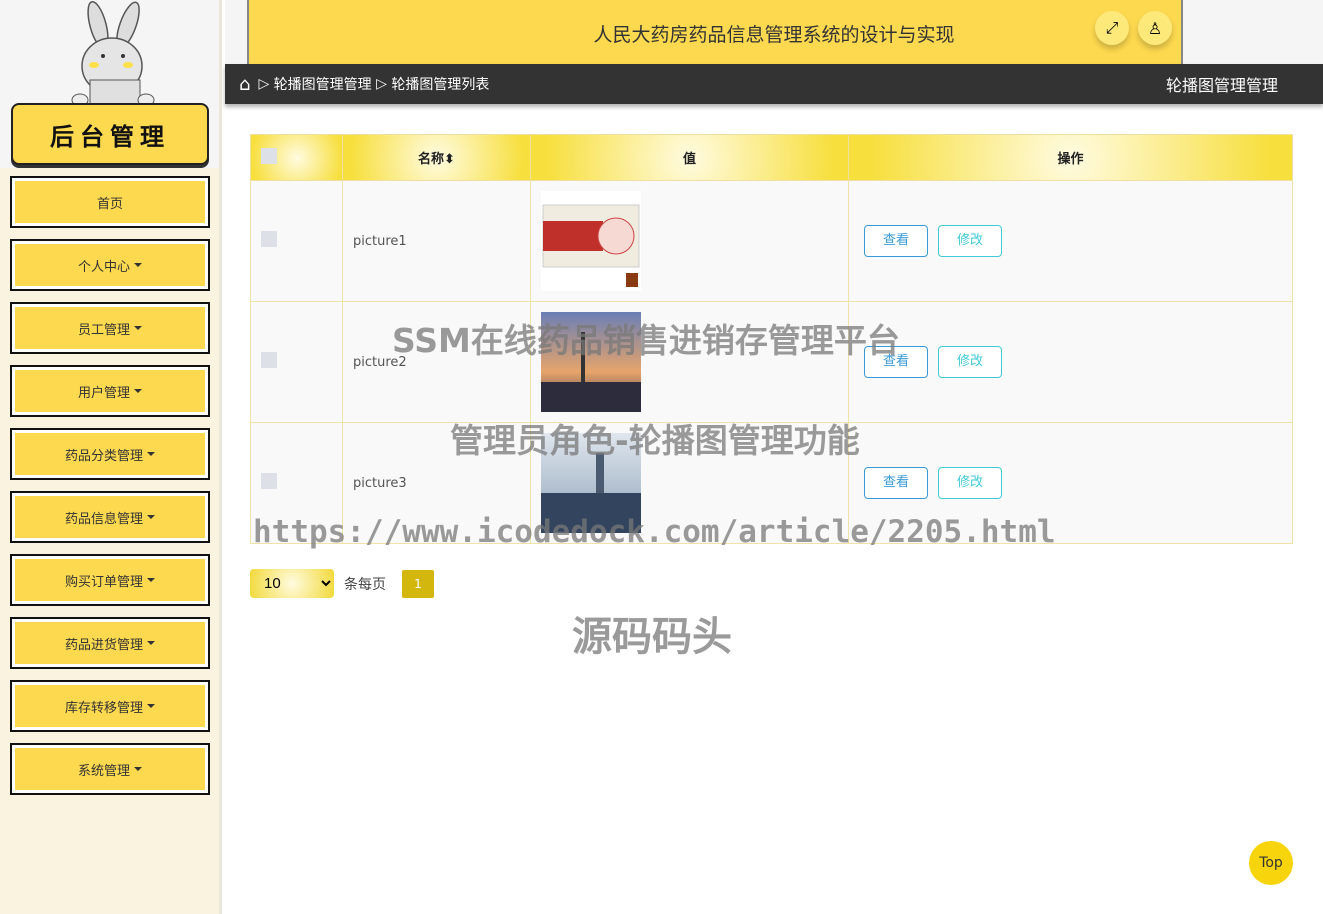 This screenshot has width=1323, height=914. What do you see at coordinates (436, 483) in the screenshot?
I see `cell-name: picture3` at bounding box center [436, 483].